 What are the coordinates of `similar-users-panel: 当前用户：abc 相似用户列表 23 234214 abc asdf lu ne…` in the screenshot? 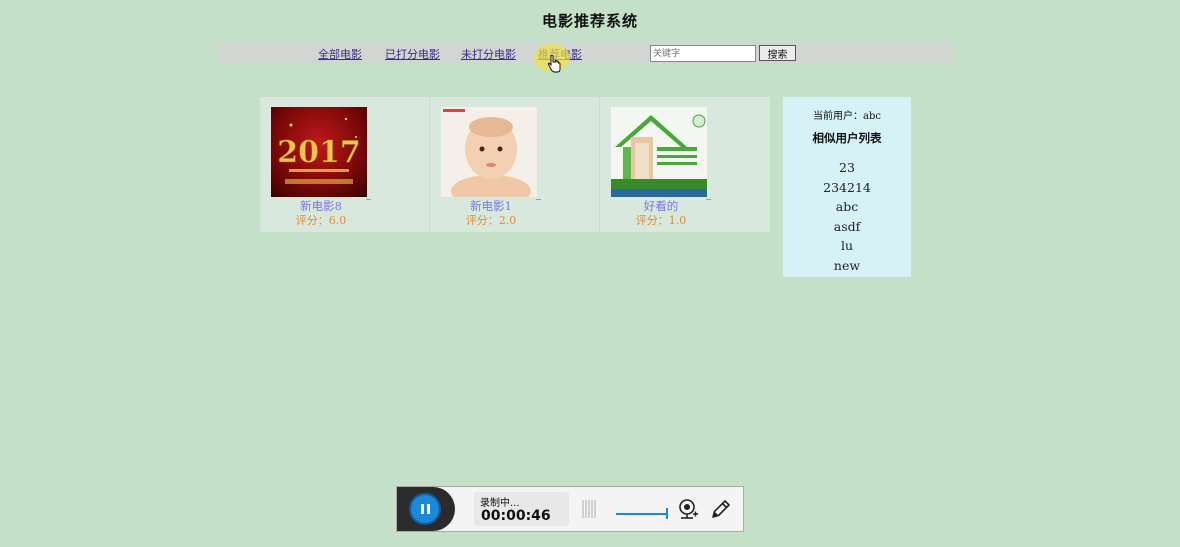 It's located at (847, 187).